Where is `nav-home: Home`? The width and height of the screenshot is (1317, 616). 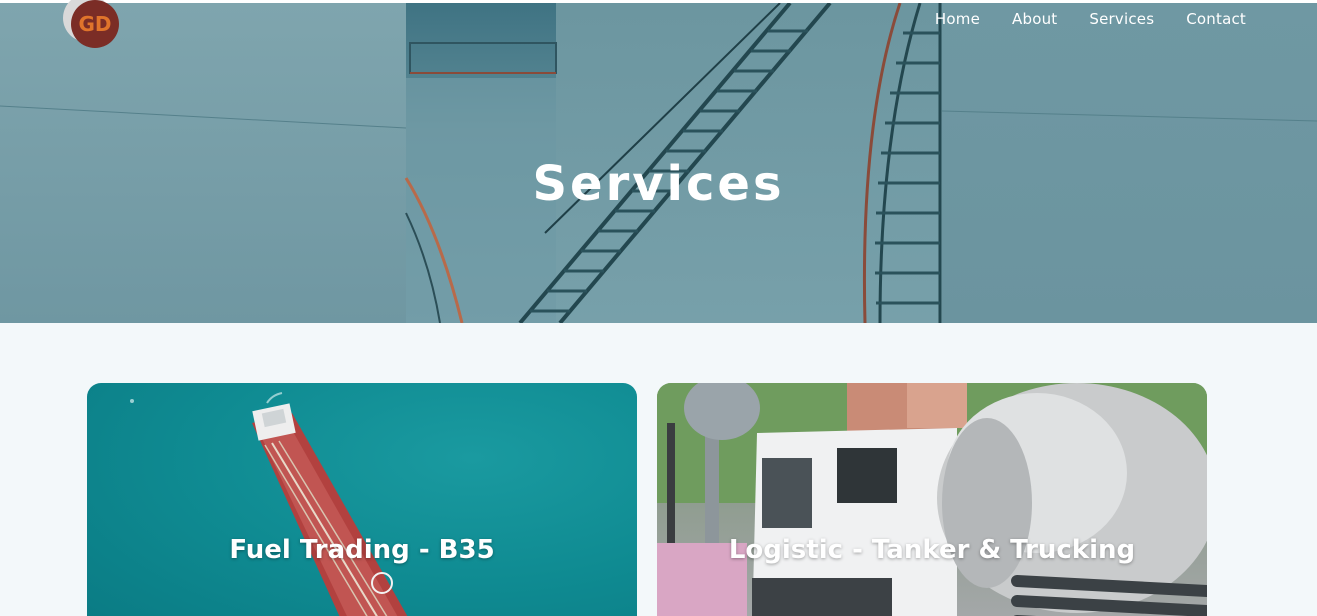 nav-home: Home is located at coordinates (957, 19).